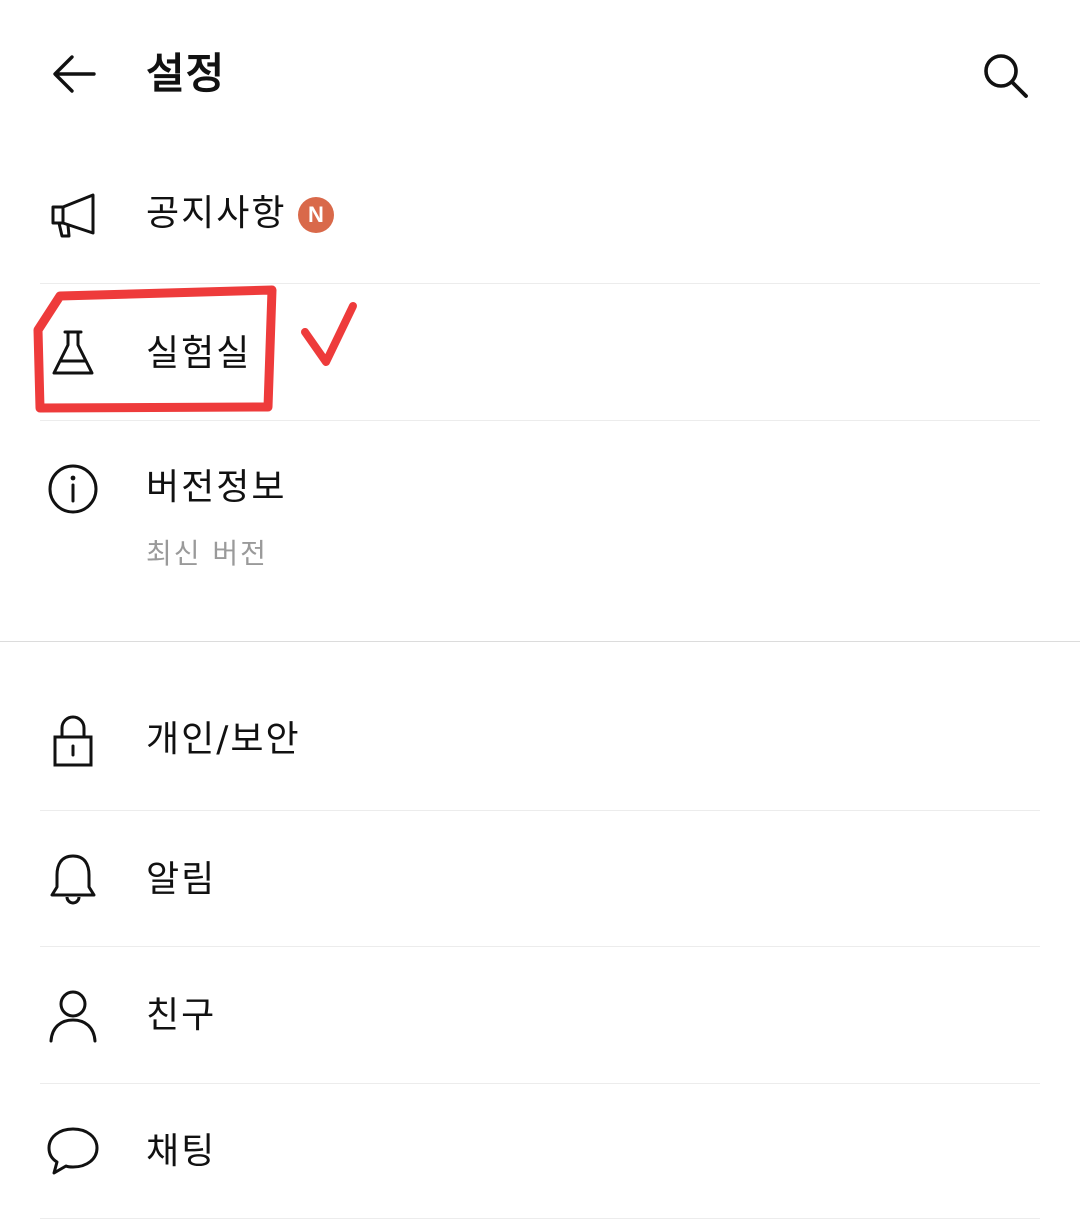  What do you see at coordinates (73, 1151) in the screenshot?
I see `chat-bubble-icon` at bounding box center [73, 1151].